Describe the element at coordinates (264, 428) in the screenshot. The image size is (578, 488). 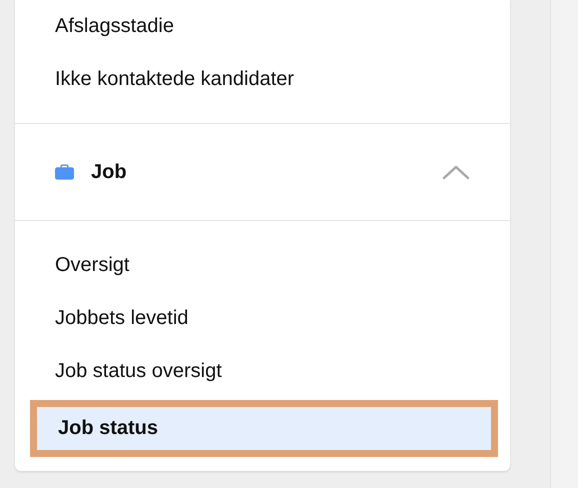
I see `menu-item: Job status` at that location.